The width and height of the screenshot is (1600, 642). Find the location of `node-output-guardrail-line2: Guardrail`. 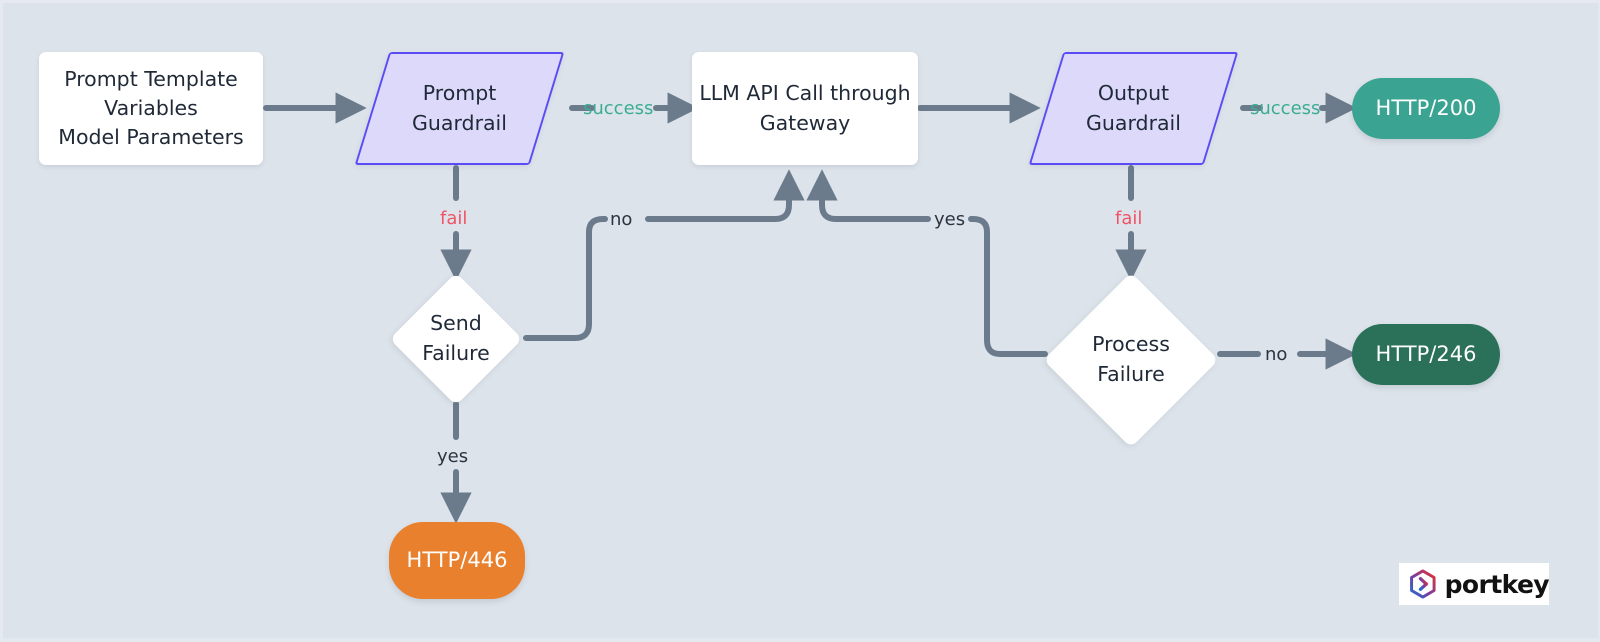

node-output-guardrail-line2: Guardrail is located at coordinates (1133, 122).